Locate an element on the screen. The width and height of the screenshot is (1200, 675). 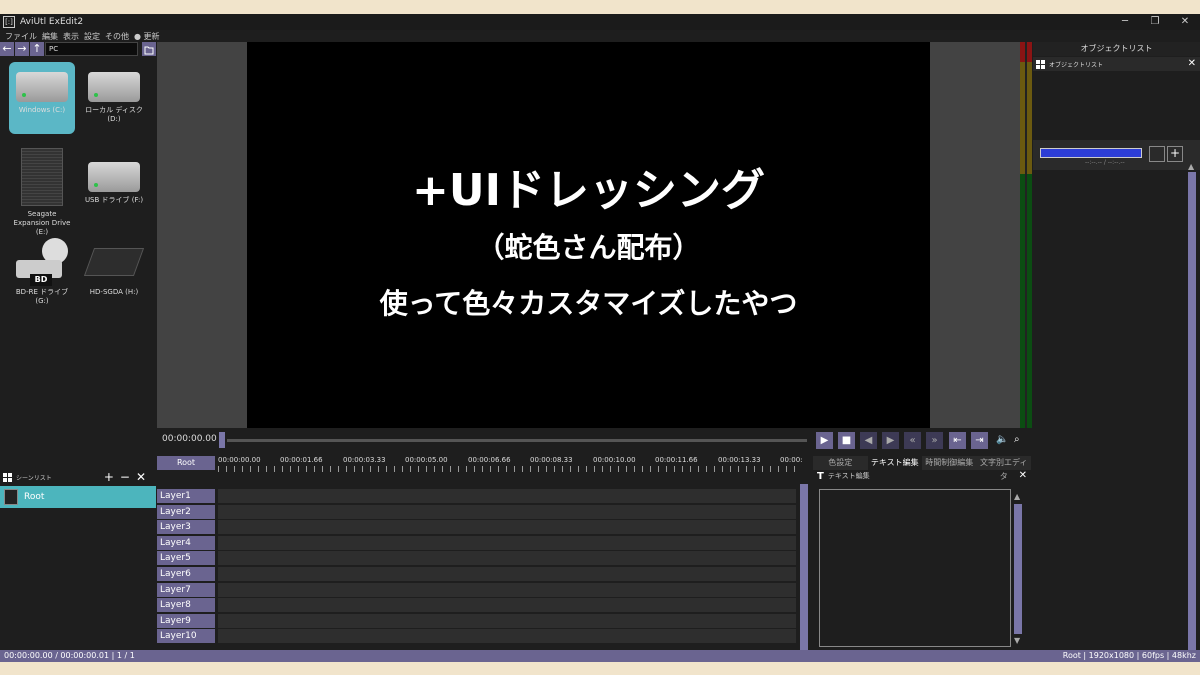
next-frame-icon: ▶ is located at coordinates (890, 440).